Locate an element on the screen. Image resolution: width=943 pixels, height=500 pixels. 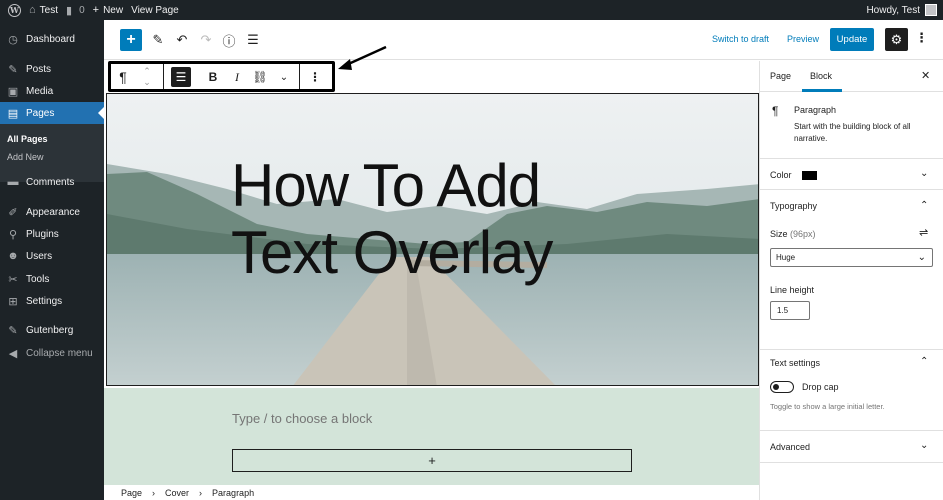
collapse-menu-button: ◀ Collapse menu is located at coordinates (52, 353).